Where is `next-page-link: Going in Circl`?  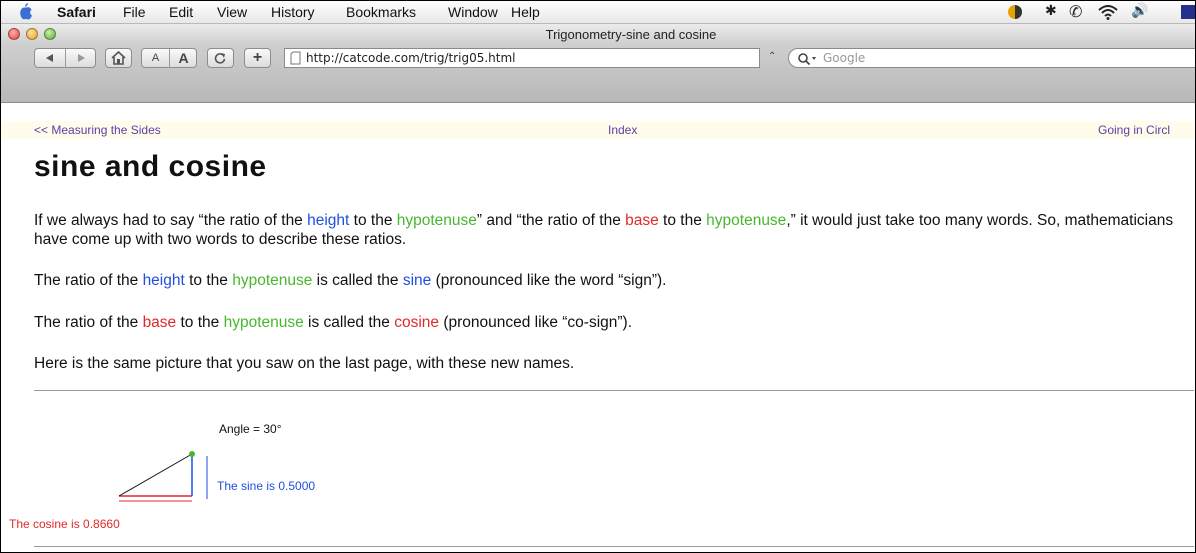
next-page-link: Going in Circl is located at coordinates (1134, 130).